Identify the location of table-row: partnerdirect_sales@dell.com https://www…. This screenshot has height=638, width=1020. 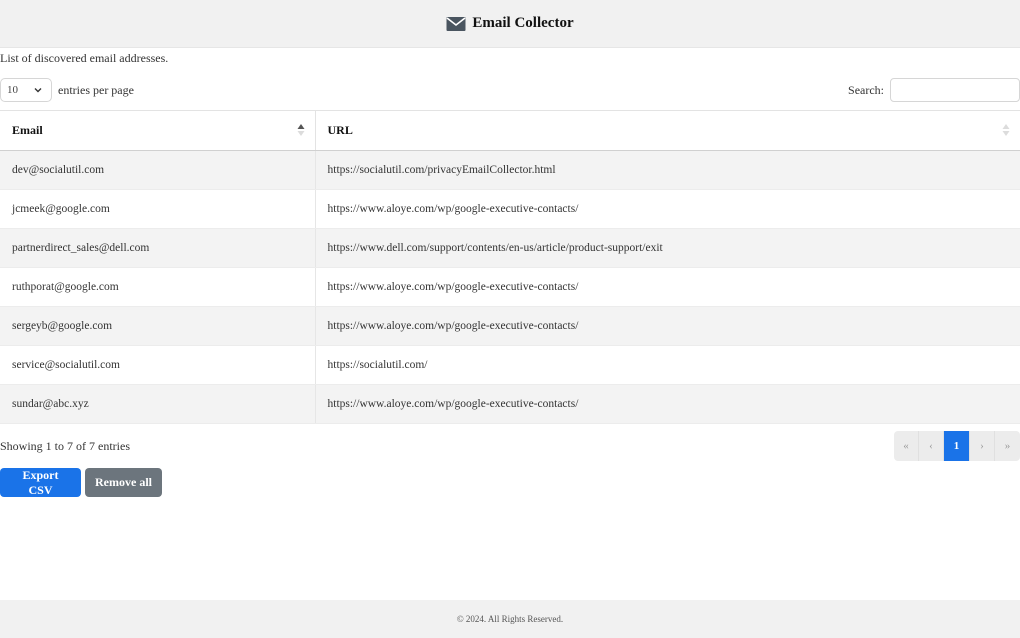
(510, 248).